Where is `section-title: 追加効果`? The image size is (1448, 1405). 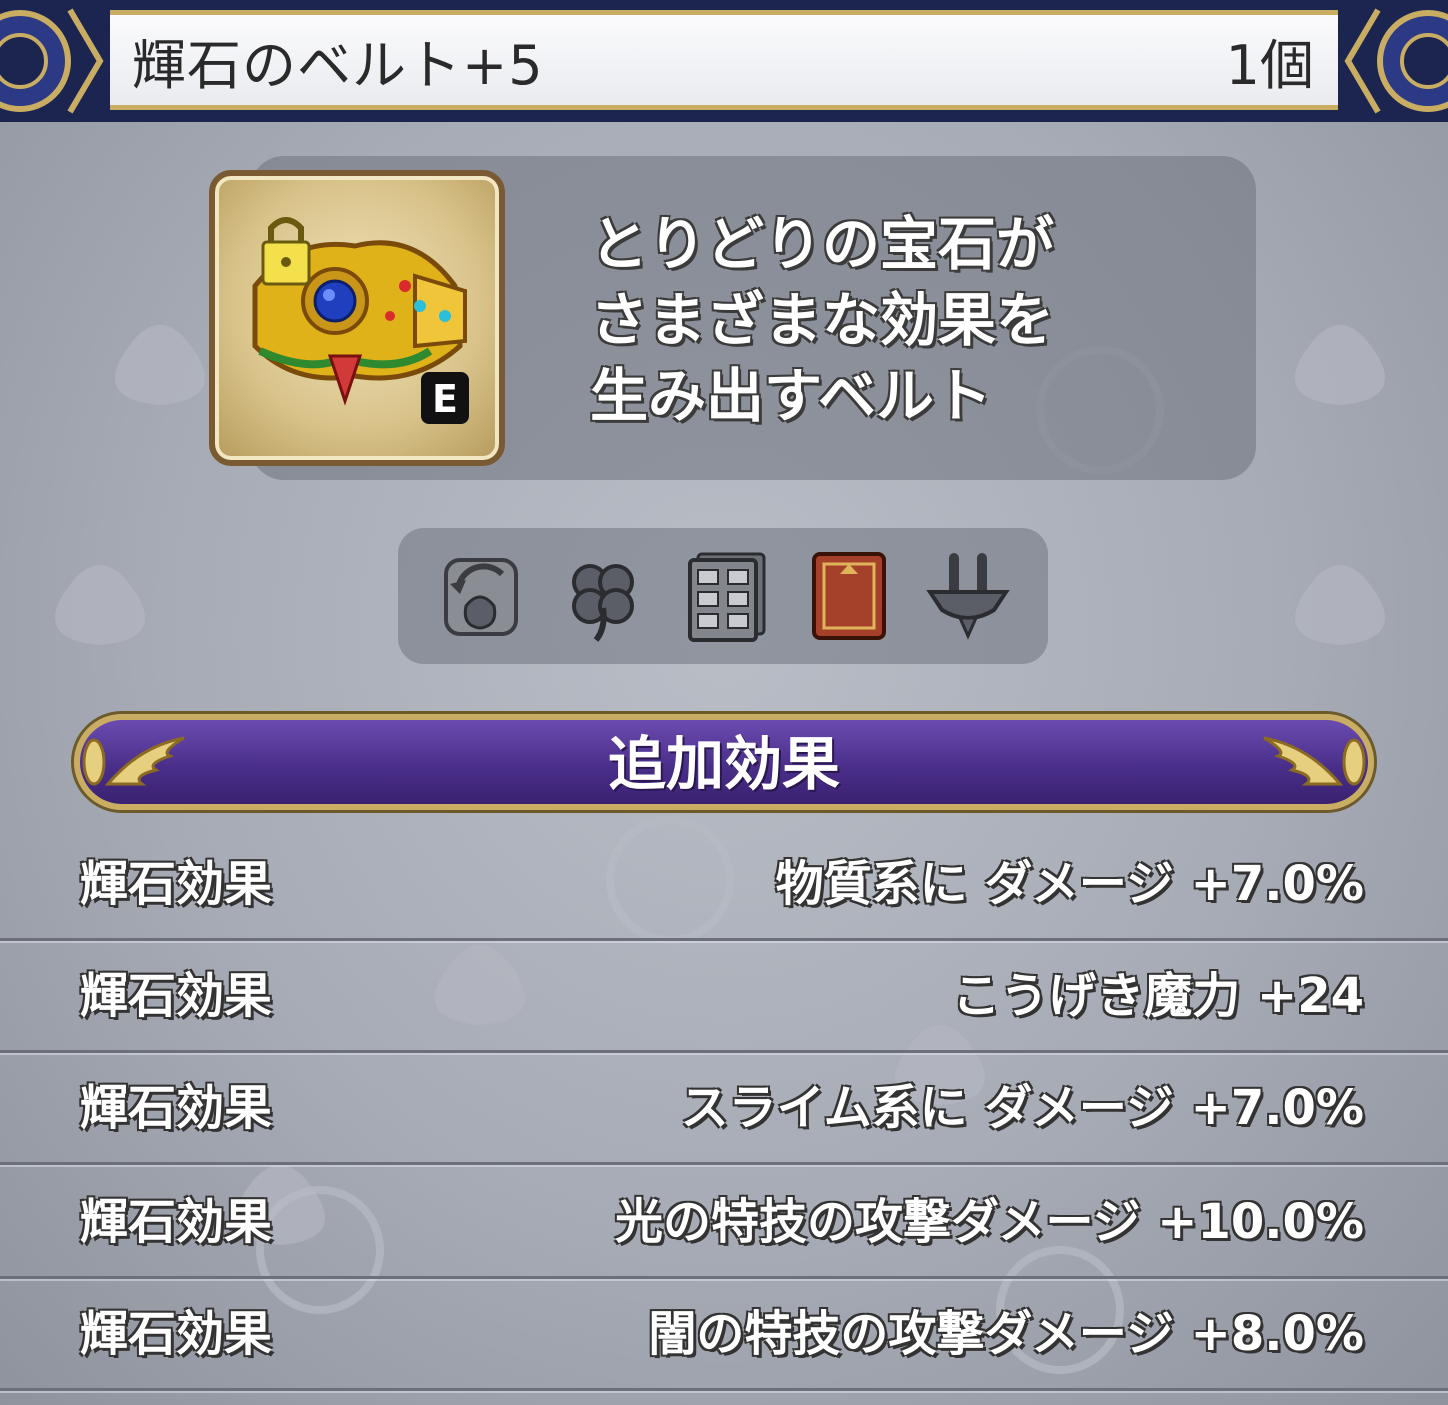 section-title: 追加効果 is located at coordinates (723, 764).